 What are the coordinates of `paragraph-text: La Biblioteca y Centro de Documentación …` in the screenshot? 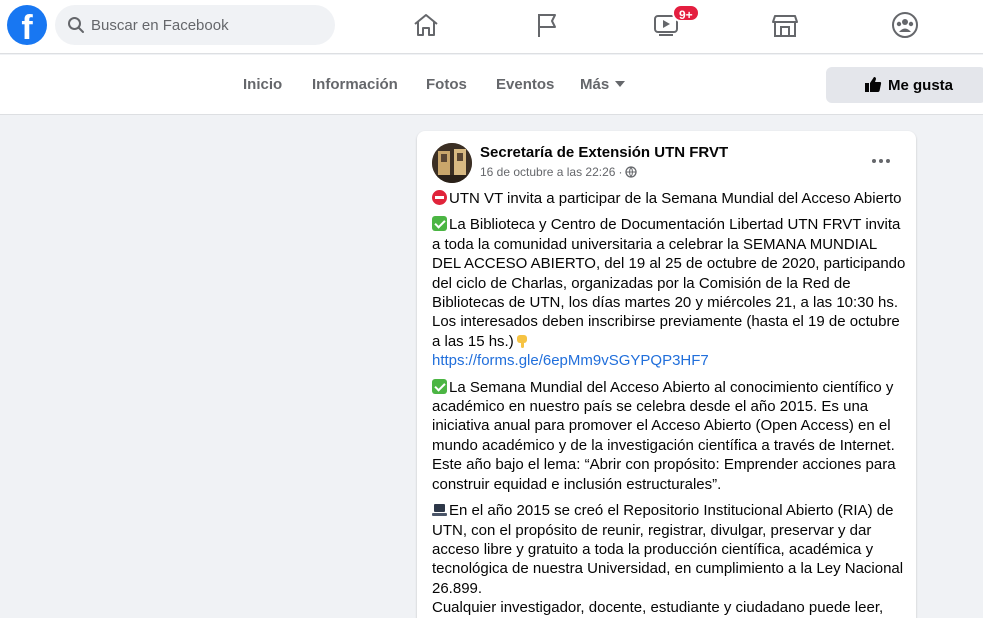 It's located at (669, 264).